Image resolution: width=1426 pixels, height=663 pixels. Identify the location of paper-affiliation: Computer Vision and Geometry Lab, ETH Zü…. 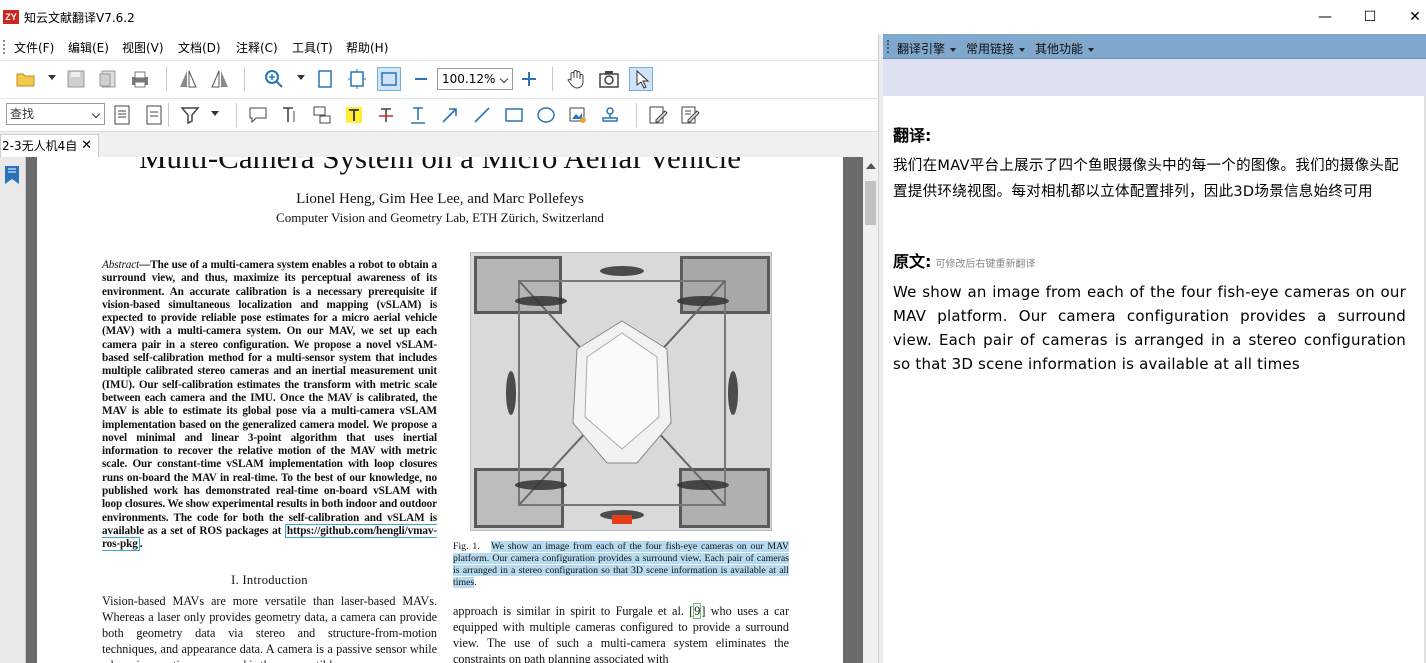
(440, 217).